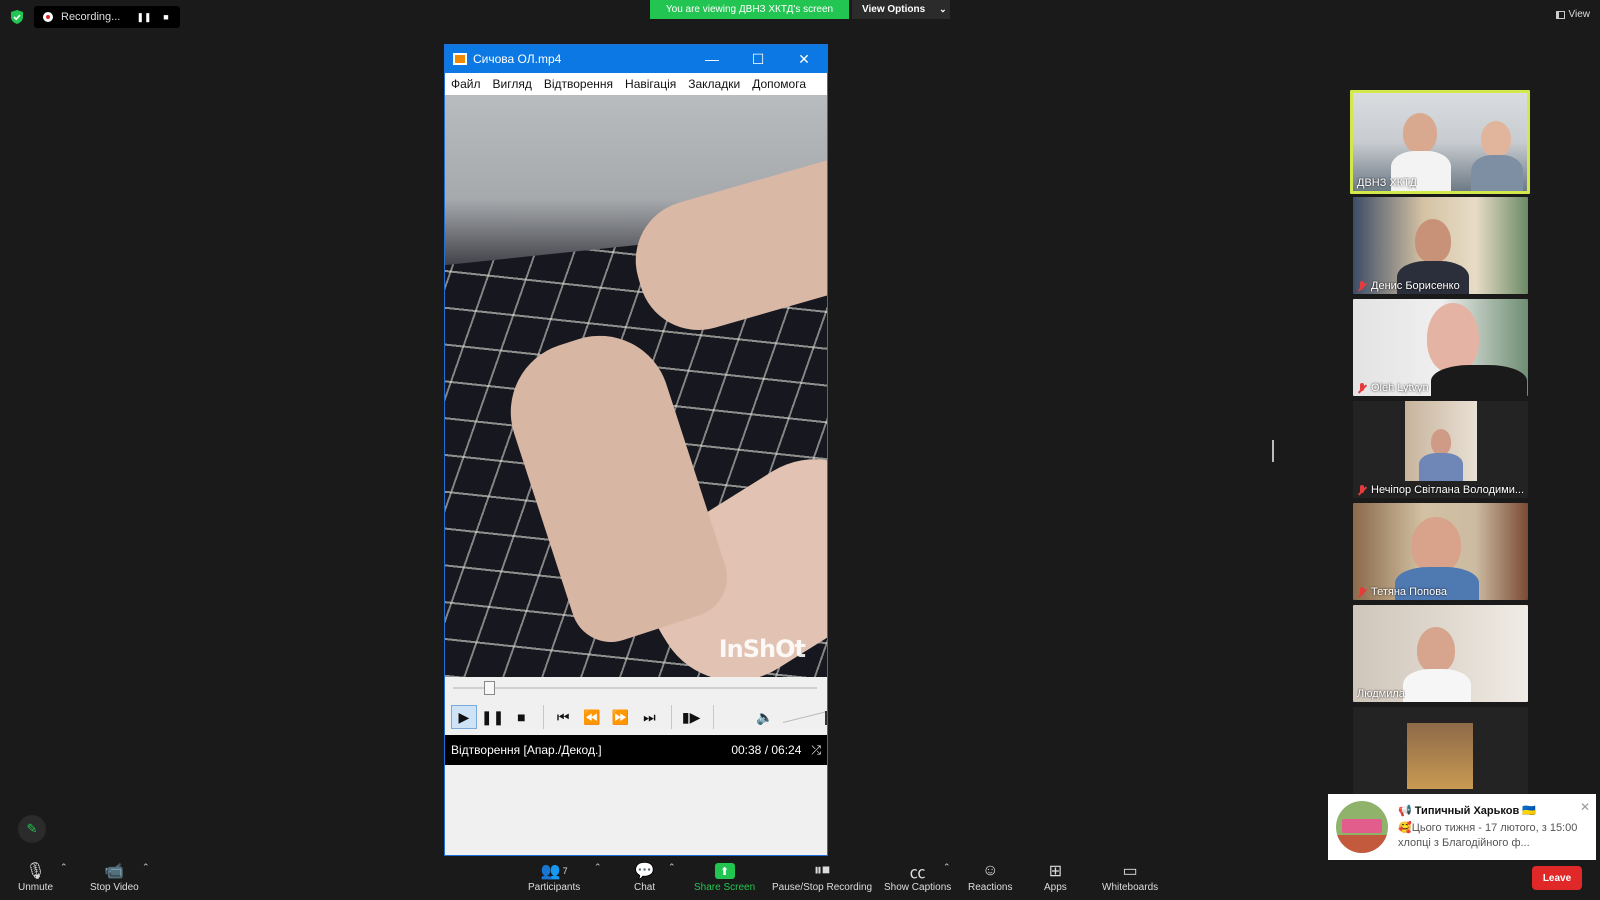  I want to click on menu-file: Файл, so click(466, 84).